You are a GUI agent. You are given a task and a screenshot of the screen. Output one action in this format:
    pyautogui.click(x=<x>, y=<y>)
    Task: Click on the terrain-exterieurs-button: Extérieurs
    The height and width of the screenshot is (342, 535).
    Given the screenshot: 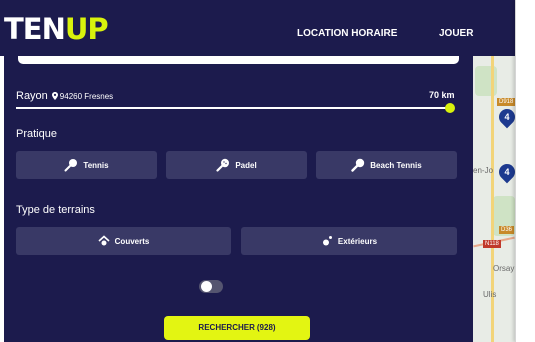 What is the action you would take?
    pyautogui.click(x=349, y=241)
    